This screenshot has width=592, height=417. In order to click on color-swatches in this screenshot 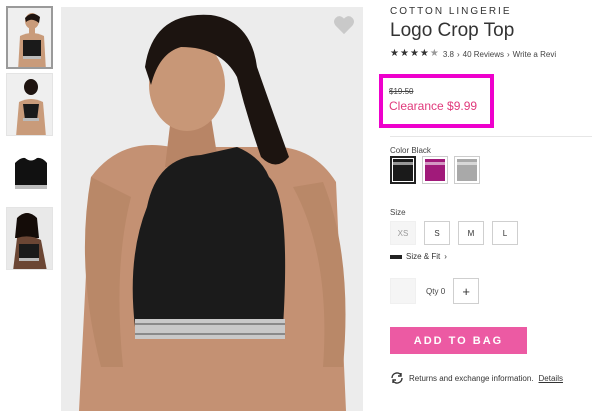, I will do `click(435, 170)`.